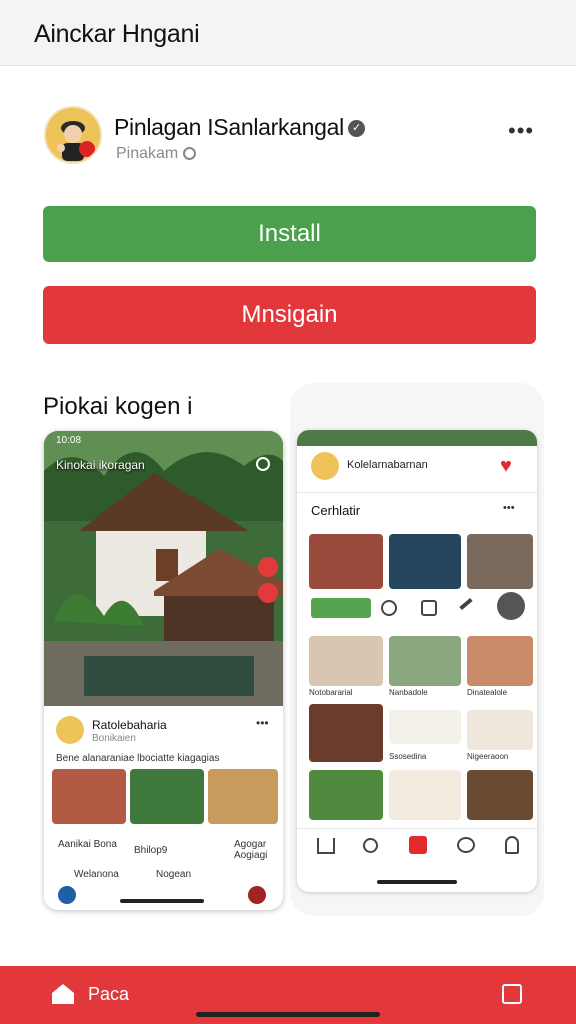 The width and height of the screenshot is (576, 1024). Describe the element at coordinates (512, 994) in the screenshot. I see `store-icon` at that location.